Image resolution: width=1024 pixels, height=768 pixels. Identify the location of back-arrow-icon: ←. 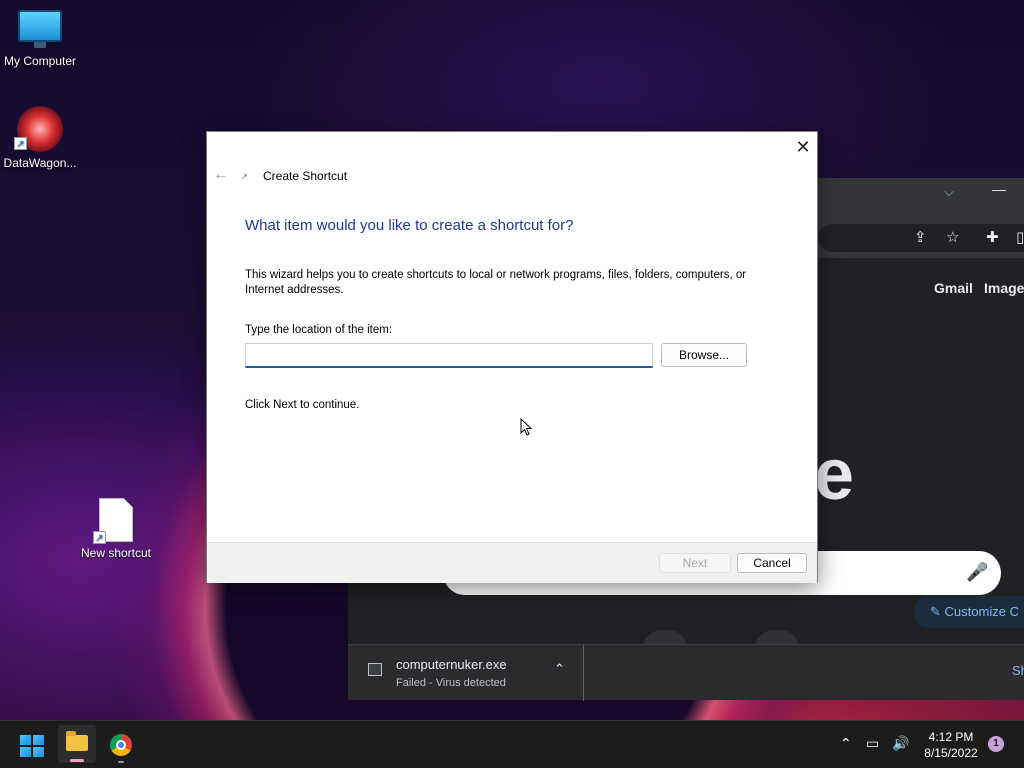
(221, 174).